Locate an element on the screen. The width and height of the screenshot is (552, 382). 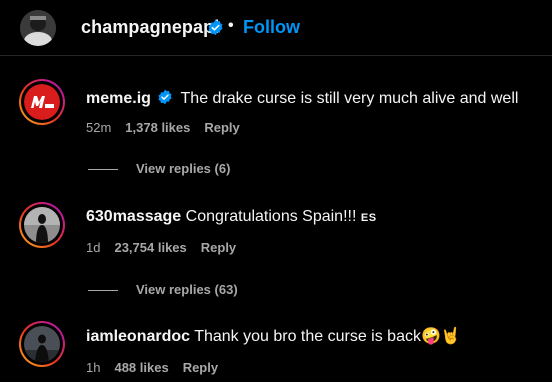
follow-button: Follow is located at coordinates (271, 27).